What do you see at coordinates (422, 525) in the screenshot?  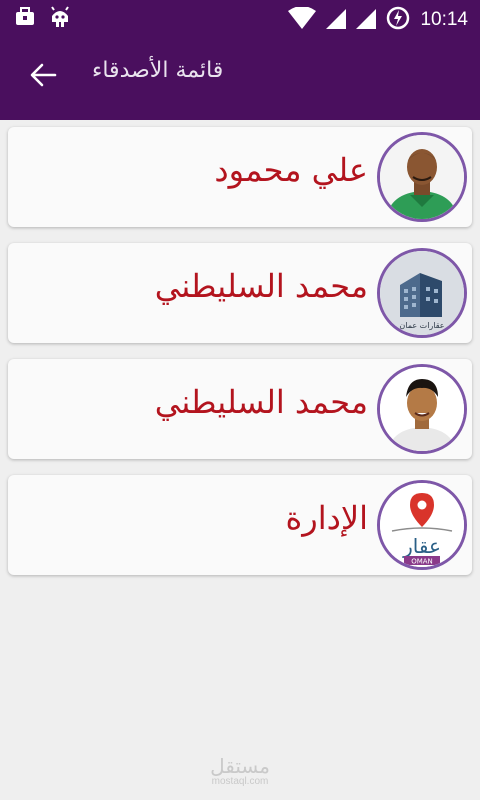 I see `avatar: عقار OMAN` at bounding box center [422, 525].